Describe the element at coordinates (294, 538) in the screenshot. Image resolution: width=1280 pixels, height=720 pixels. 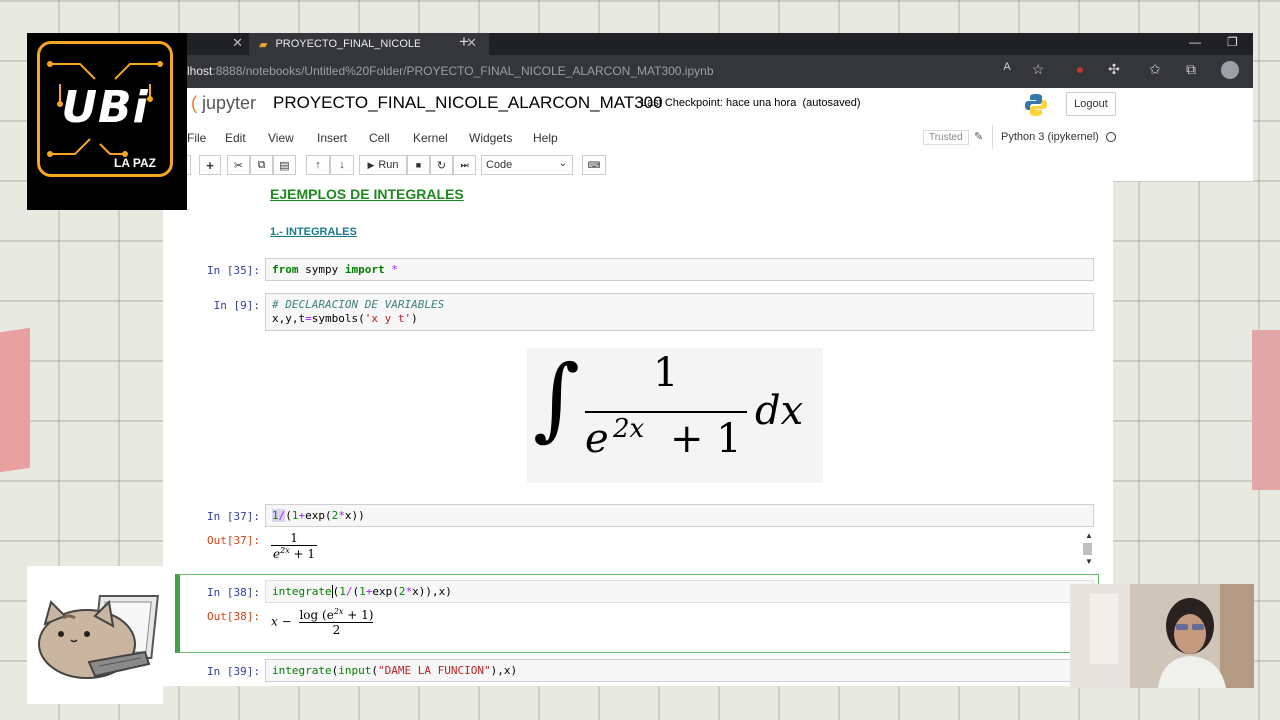
I see `output-numerator: 1` at that location.